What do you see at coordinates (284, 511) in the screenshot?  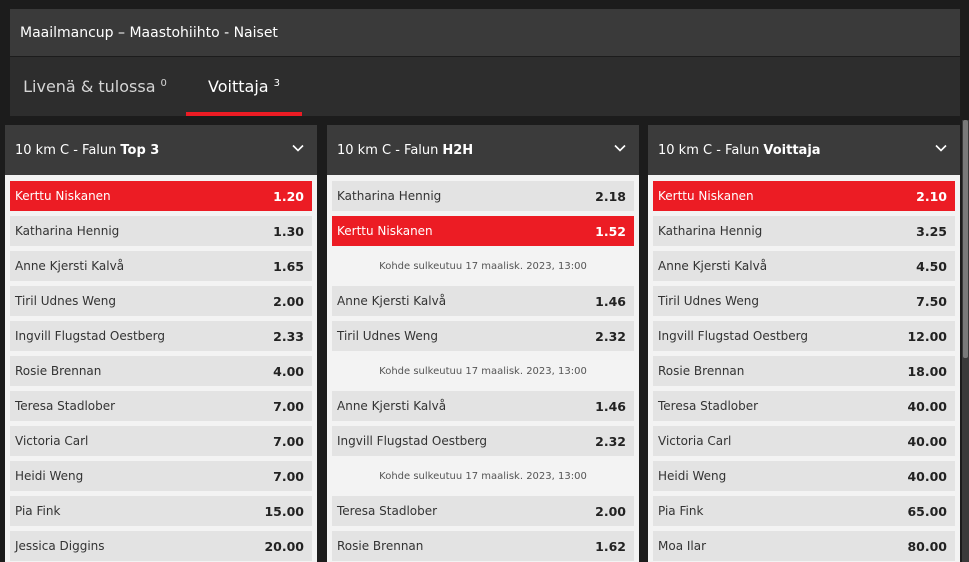 I see `selection-odds: 15.00` at bounding box center [284, 511].